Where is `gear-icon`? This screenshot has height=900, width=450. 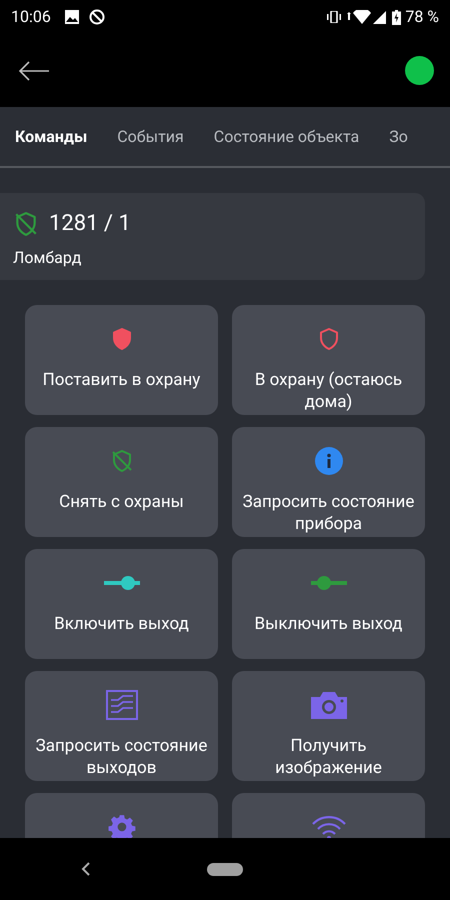
gear-icon is located at coordinates (122, 825).